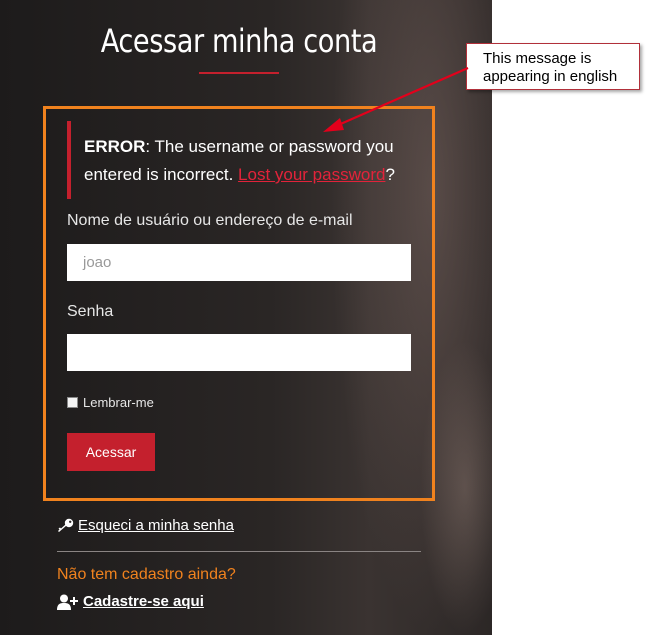 The width and height of the screenshot is (652, 635). Describe the element at coordinates (396, 99) in the screenshot. I see `annotation-arrow` at that location.